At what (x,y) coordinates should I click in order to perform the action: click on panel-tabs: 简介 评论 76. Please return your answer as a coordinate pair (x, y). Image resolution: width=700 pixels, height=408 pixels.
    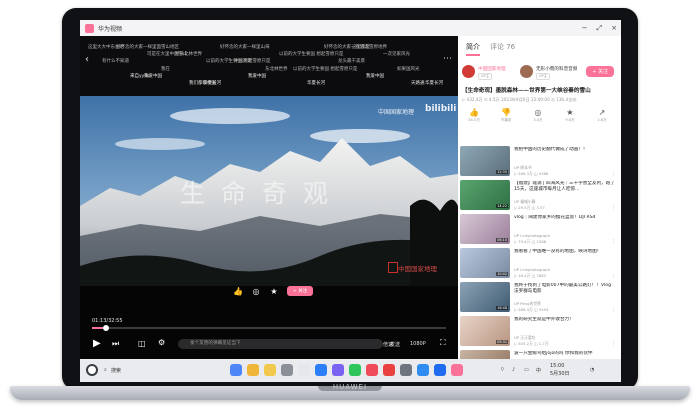
    Looking at the image, I should click on (490, 49).